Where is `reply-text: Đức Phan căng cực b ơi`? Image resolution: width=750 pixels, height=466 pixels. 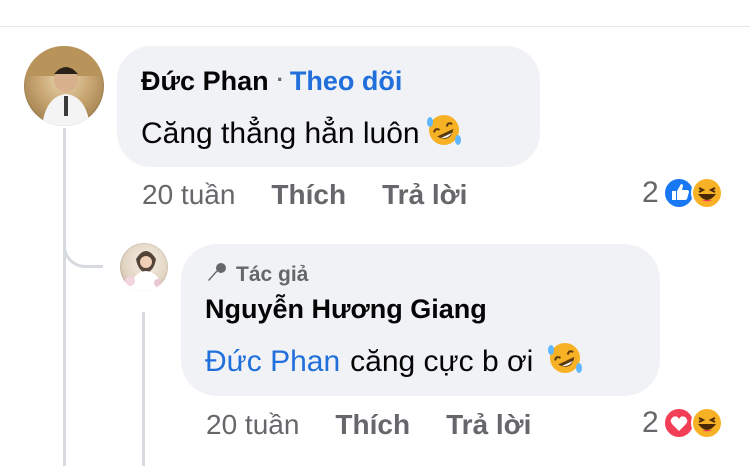 reply-text: Đức Phan căng cực b ơi is located at coordinates (395, 362).